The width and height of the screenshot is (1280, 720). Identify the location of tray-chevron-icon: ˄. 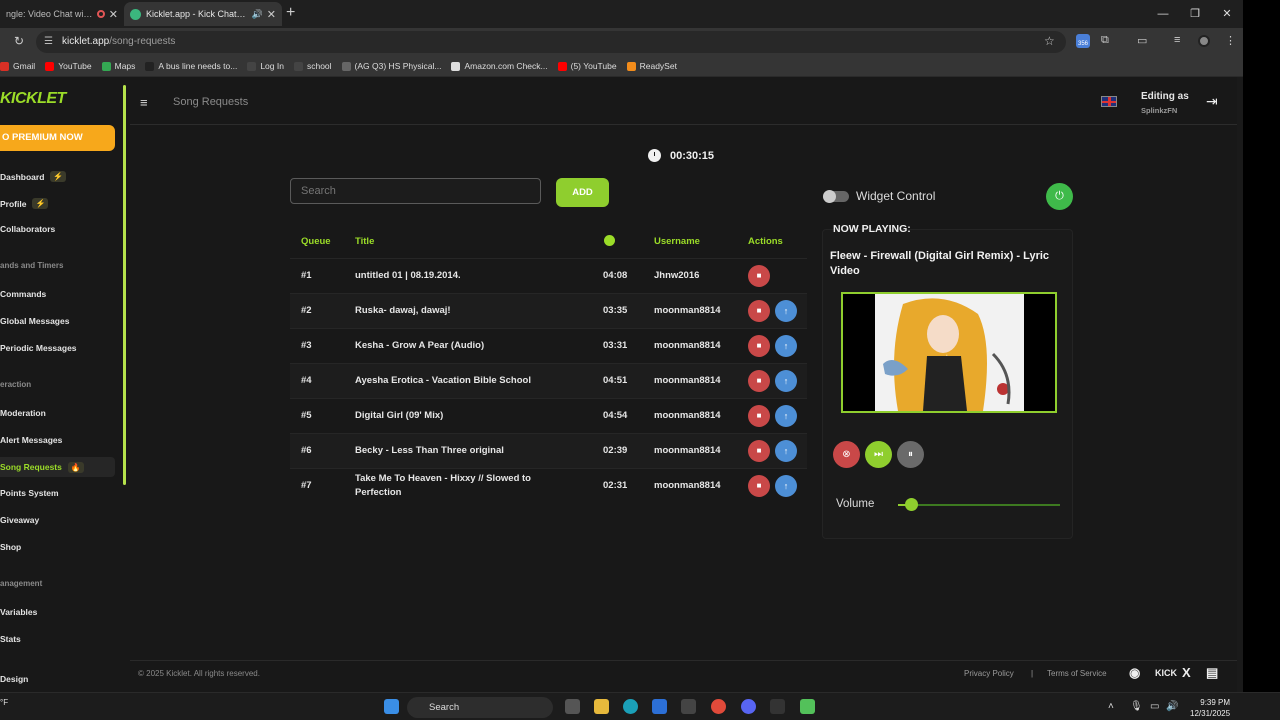
(1111, 706).